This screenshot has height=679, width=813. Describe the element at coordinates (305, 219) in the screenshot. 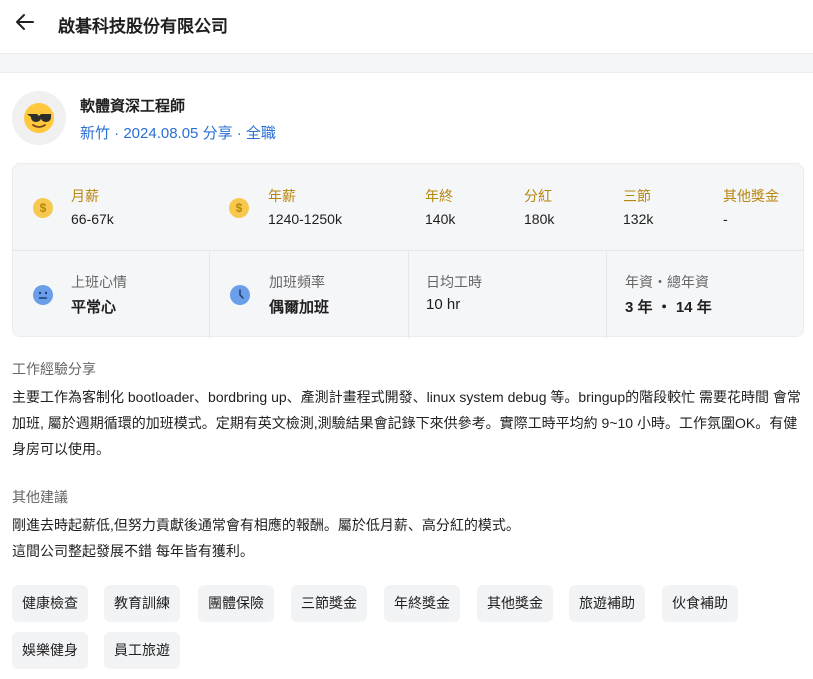

I see `annual-value: 1240-1250k` at that location.